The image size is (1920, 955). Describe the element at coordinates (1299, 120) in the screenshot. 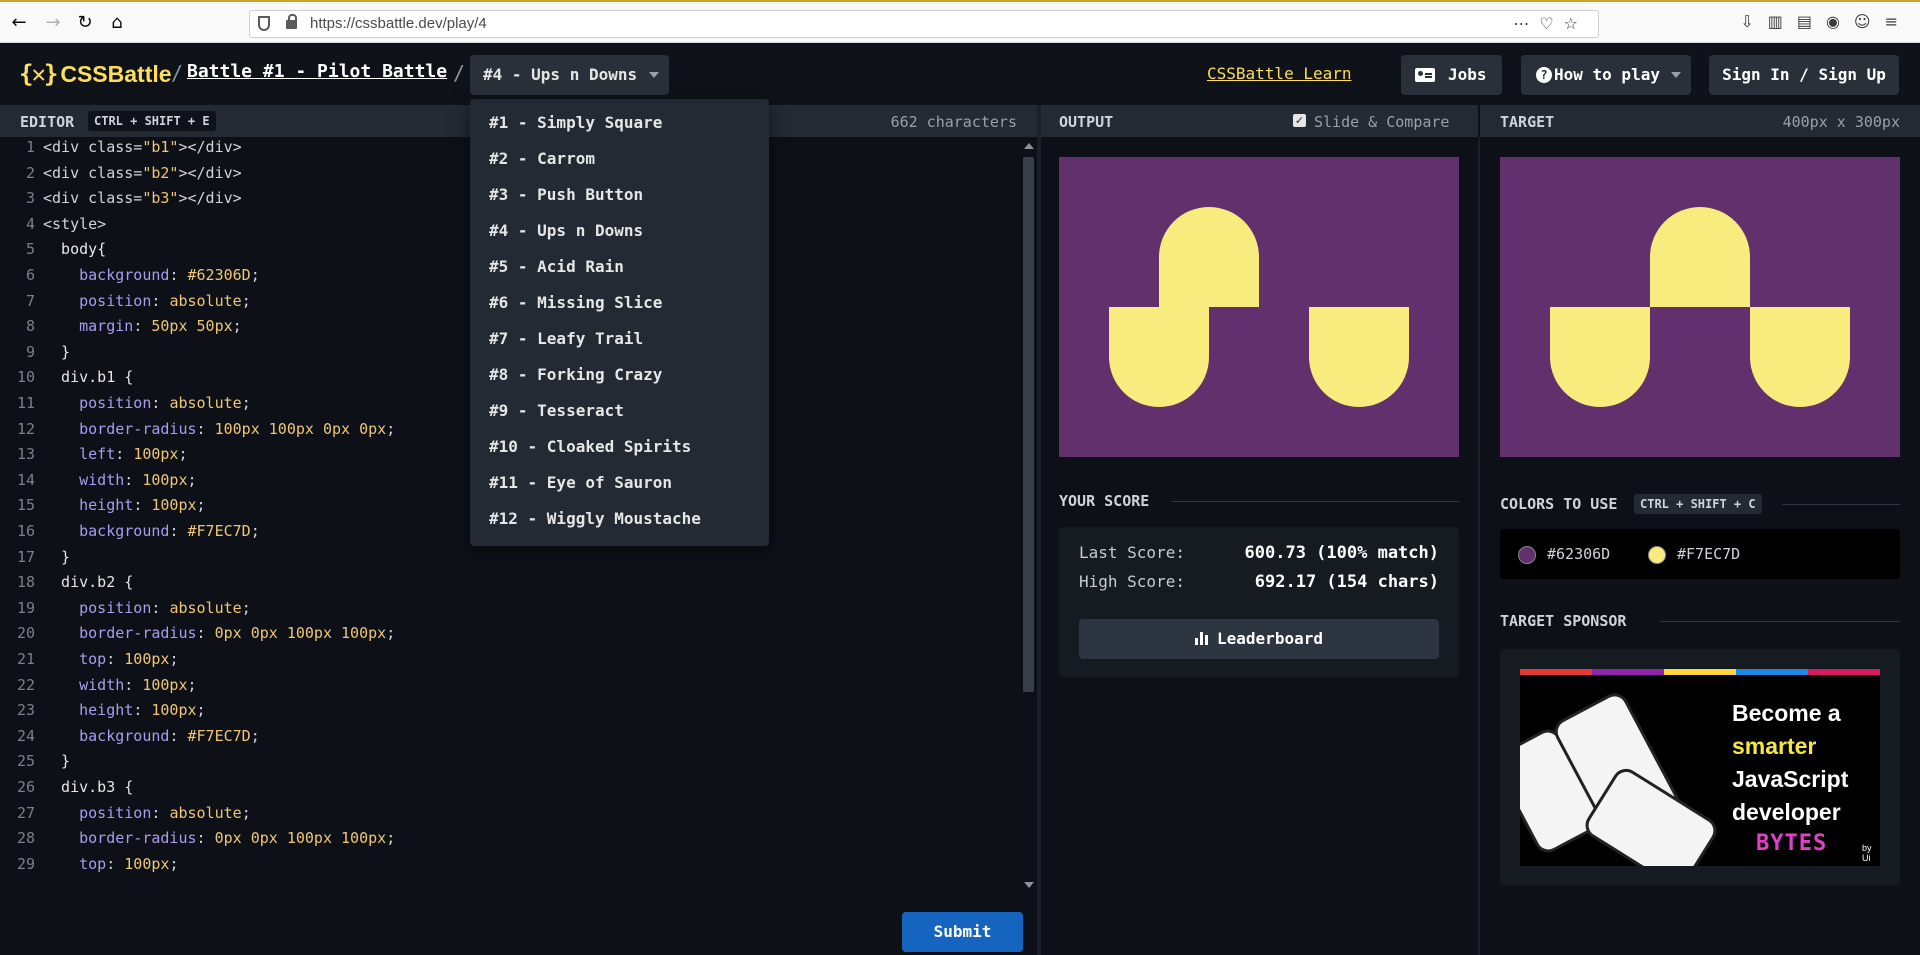

I see `slide-compare-checkbox: ✓` at that location.